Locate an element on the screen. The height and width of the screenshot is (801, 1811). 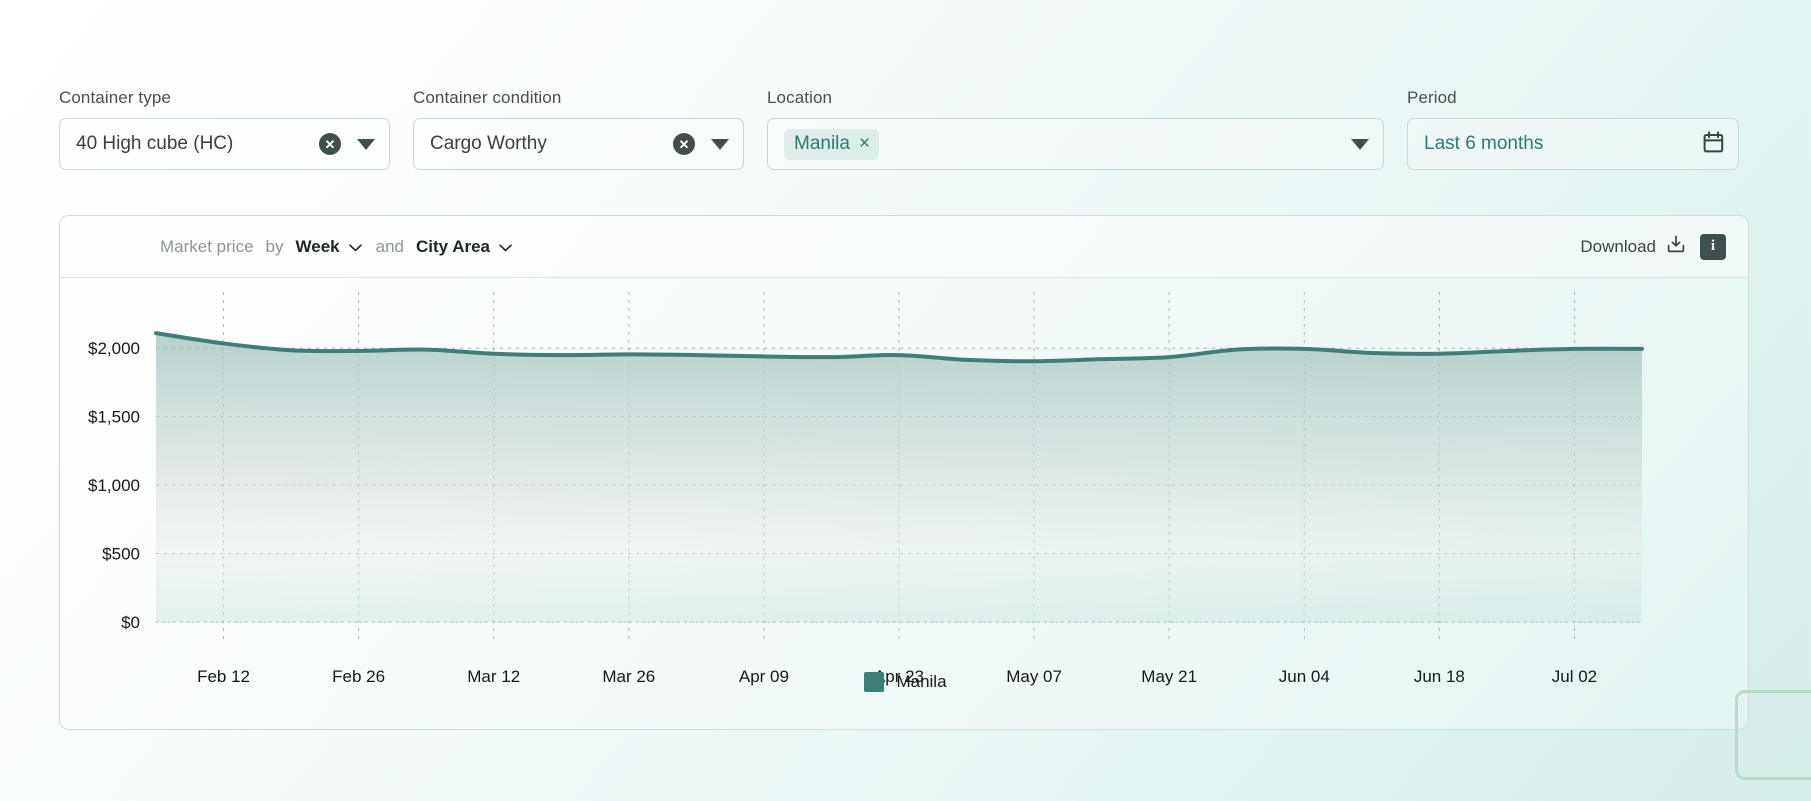
granularity-value: Week is located at coordinates (317, 246).